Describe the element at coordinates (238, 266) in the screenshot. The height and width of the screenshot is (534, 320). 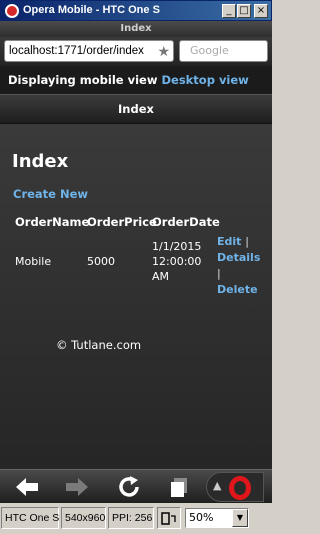
I see `row-actions: Edit | Details | Delete` at that location.